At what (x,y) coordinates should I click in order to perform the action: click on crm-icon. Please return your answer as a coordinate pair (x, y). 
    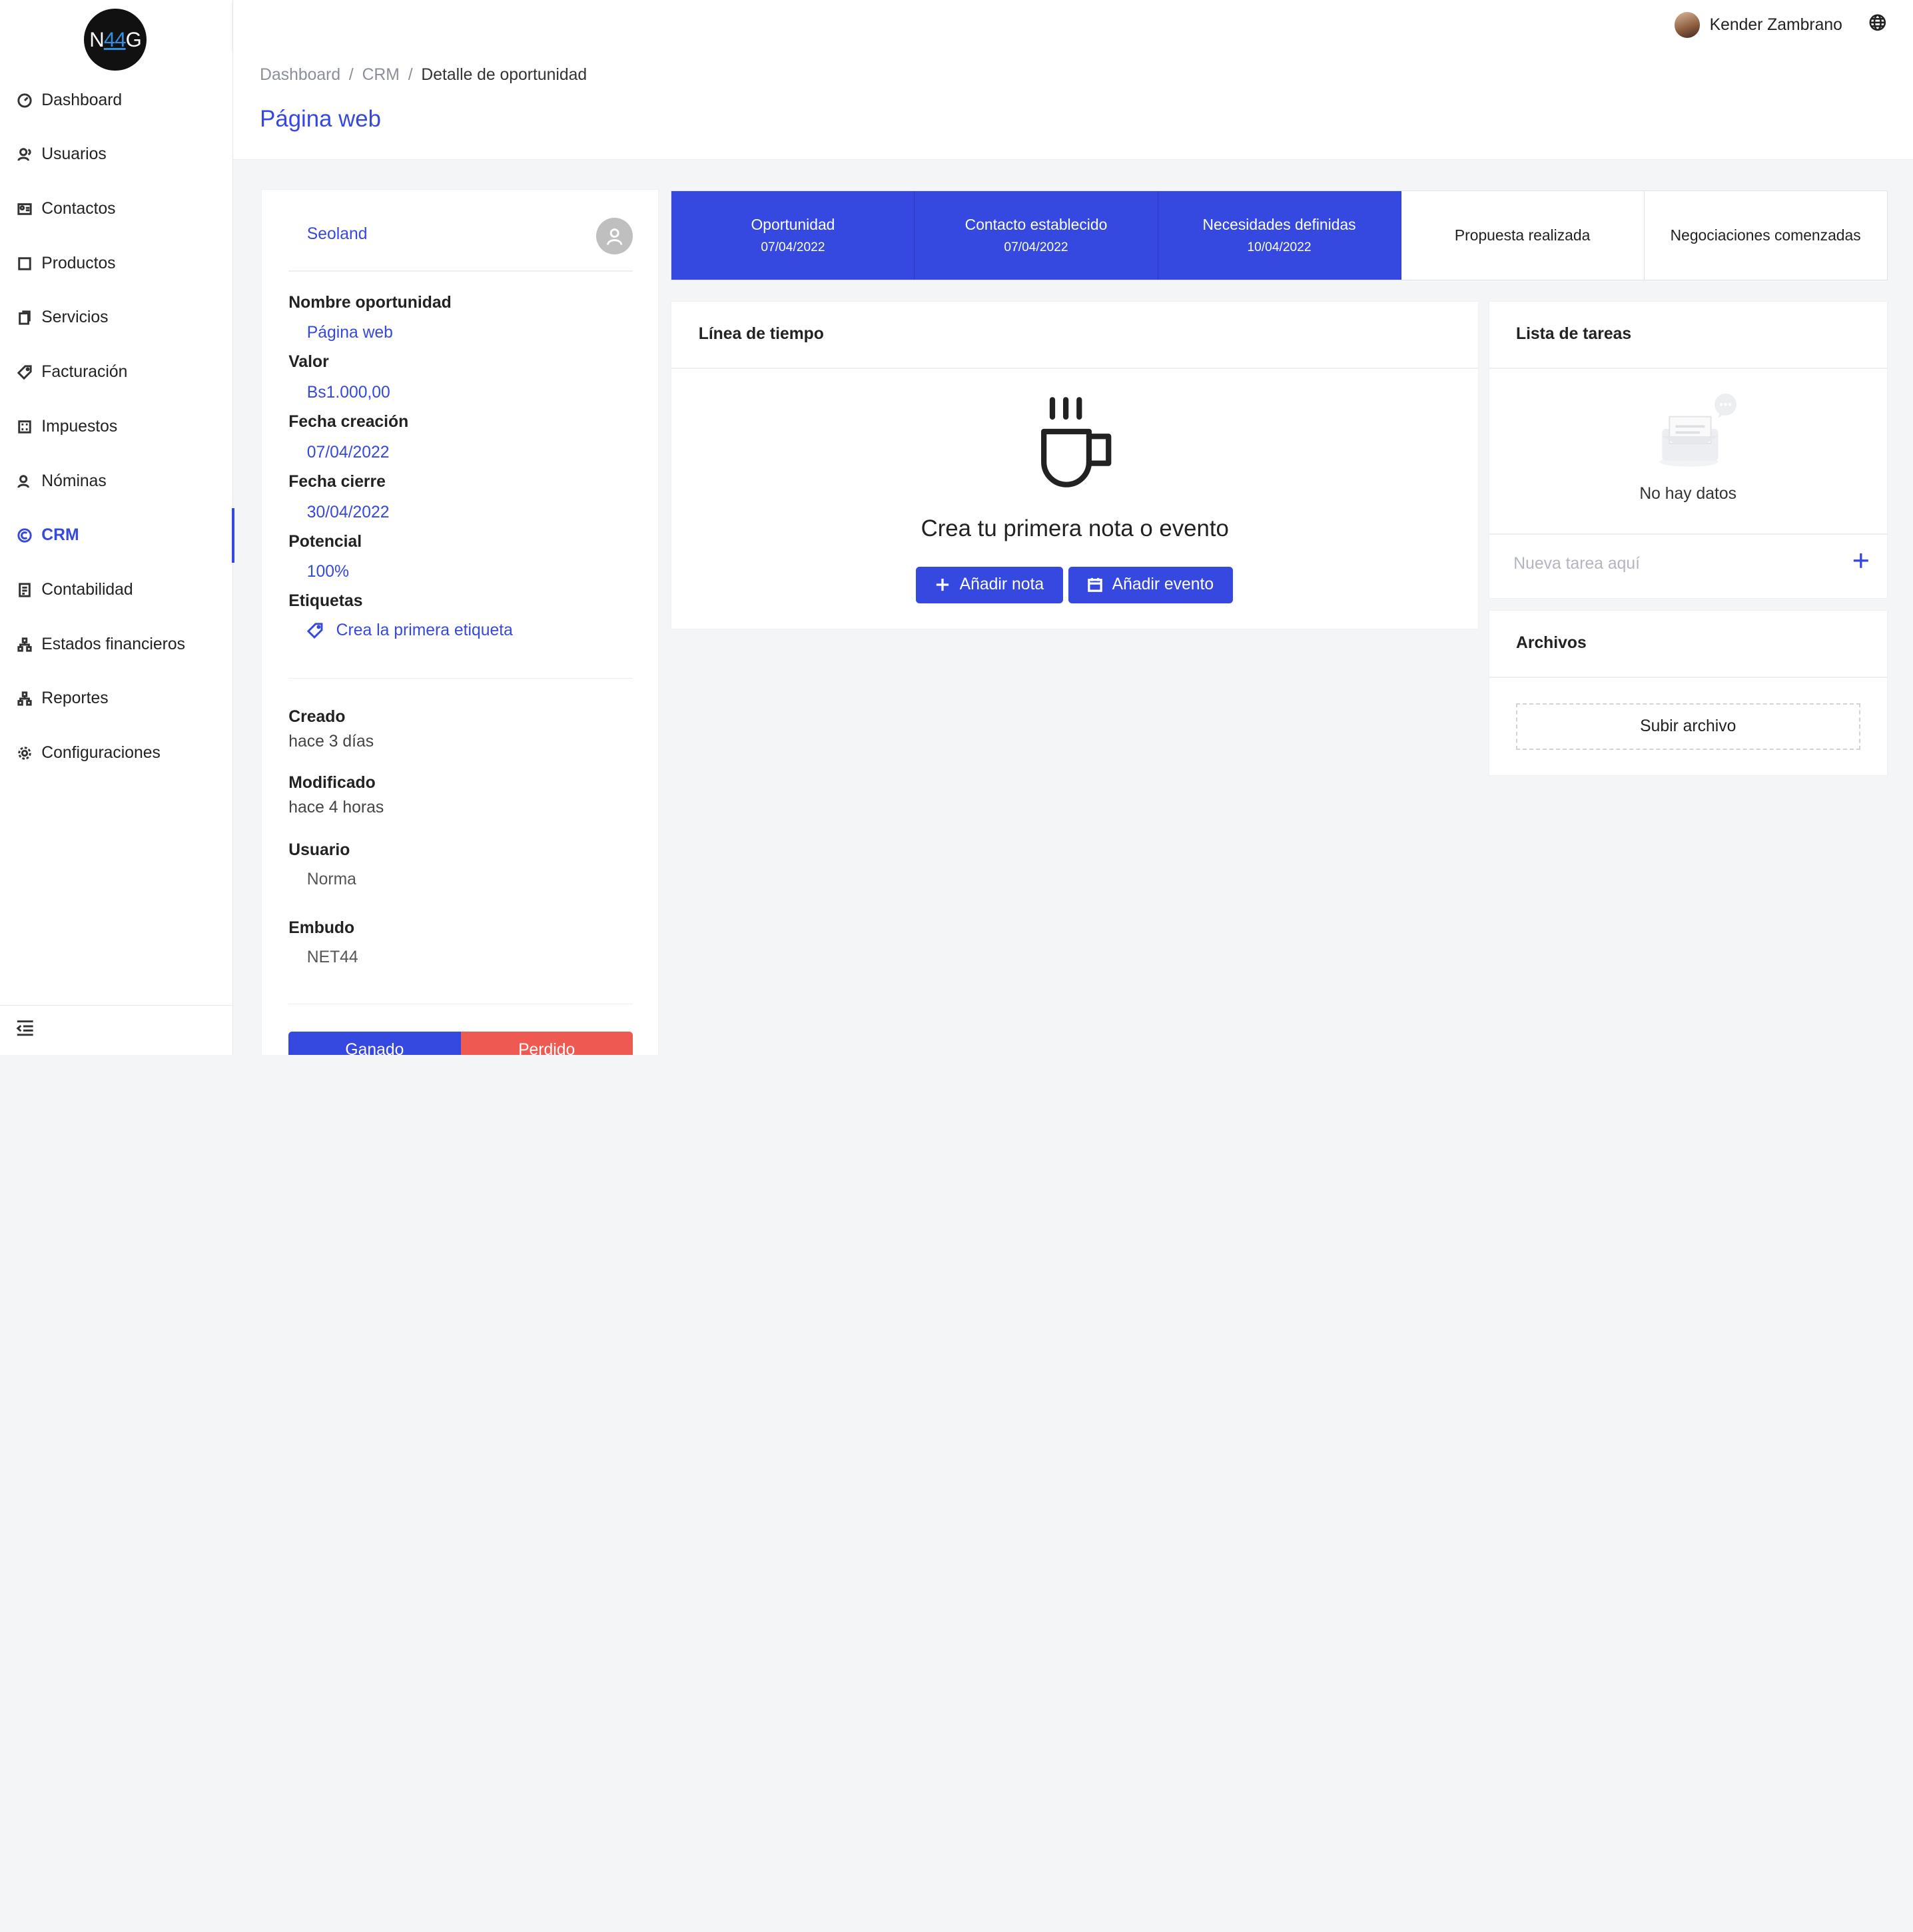
    Looking at the image, I should click on (25, 535).